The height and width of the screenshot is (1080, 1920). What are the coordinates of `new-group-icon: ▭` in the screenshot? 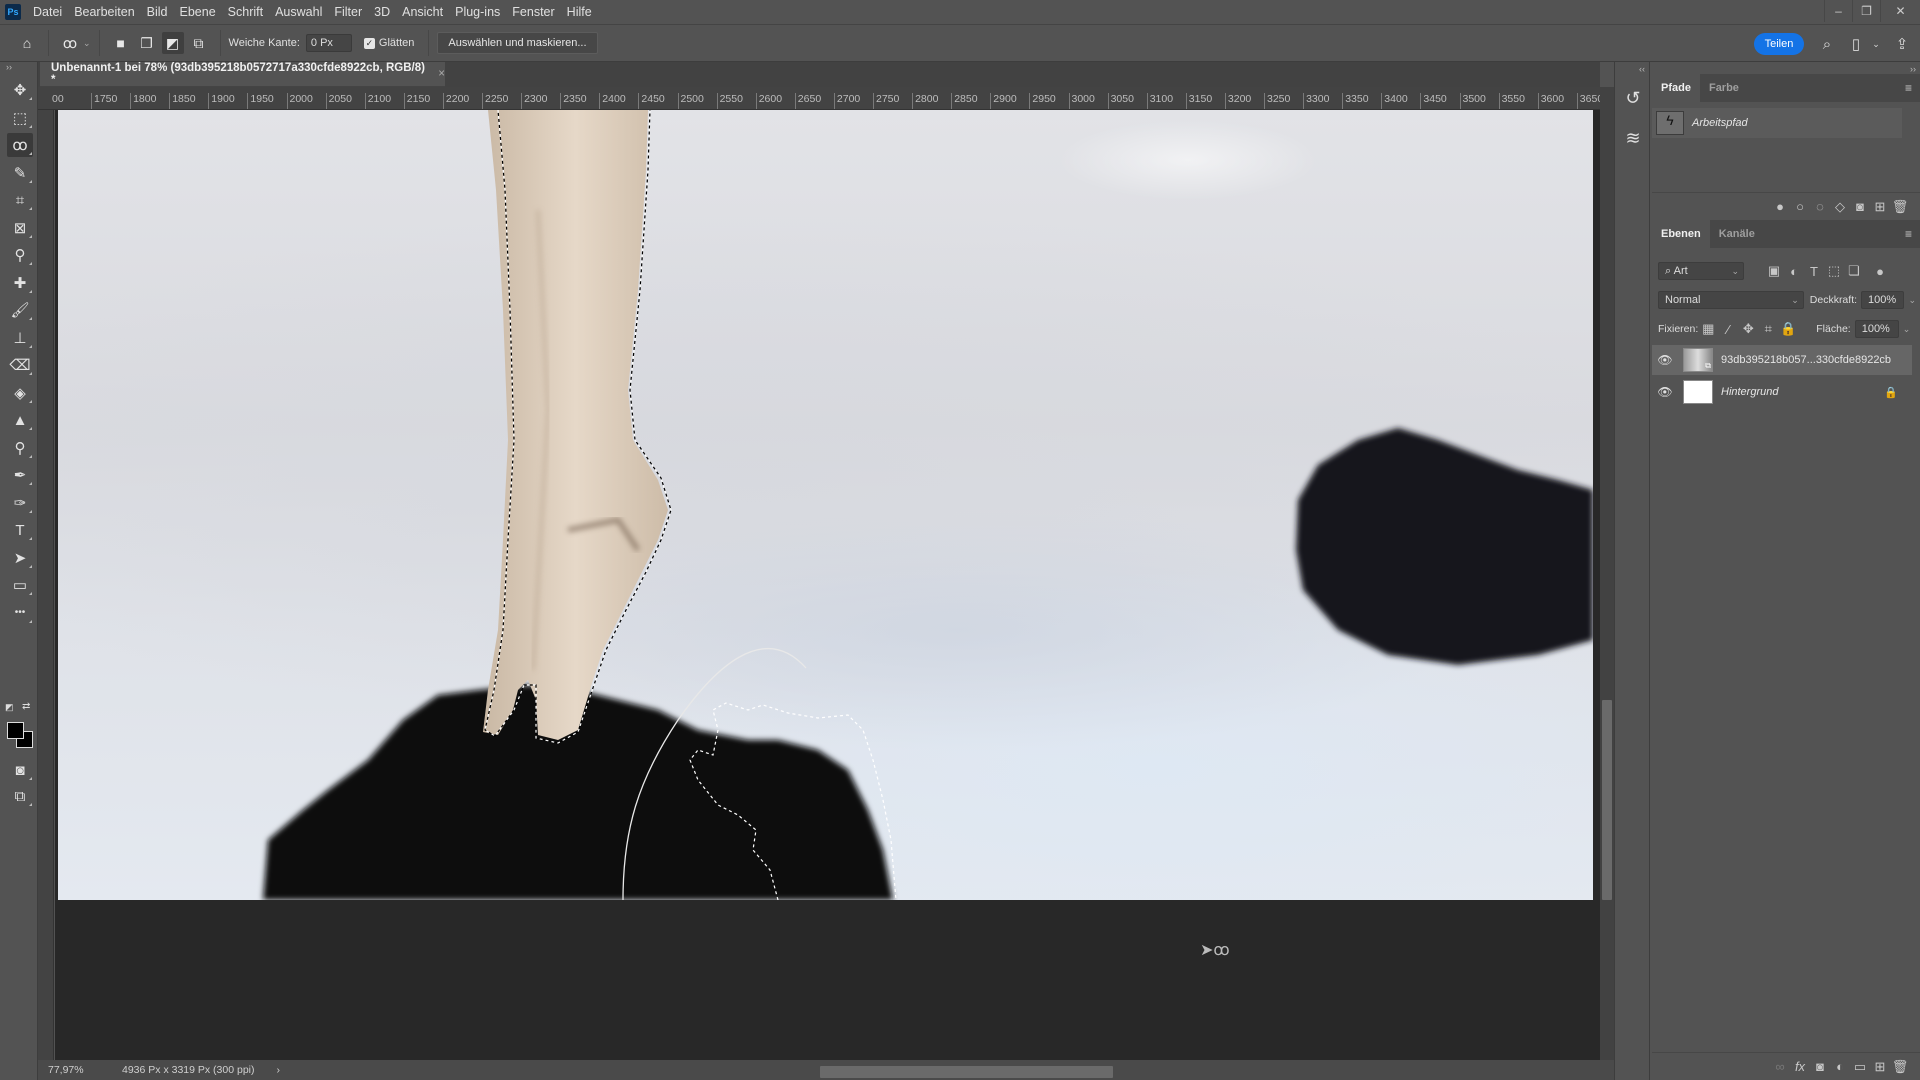 It's located at (1860, 1067).